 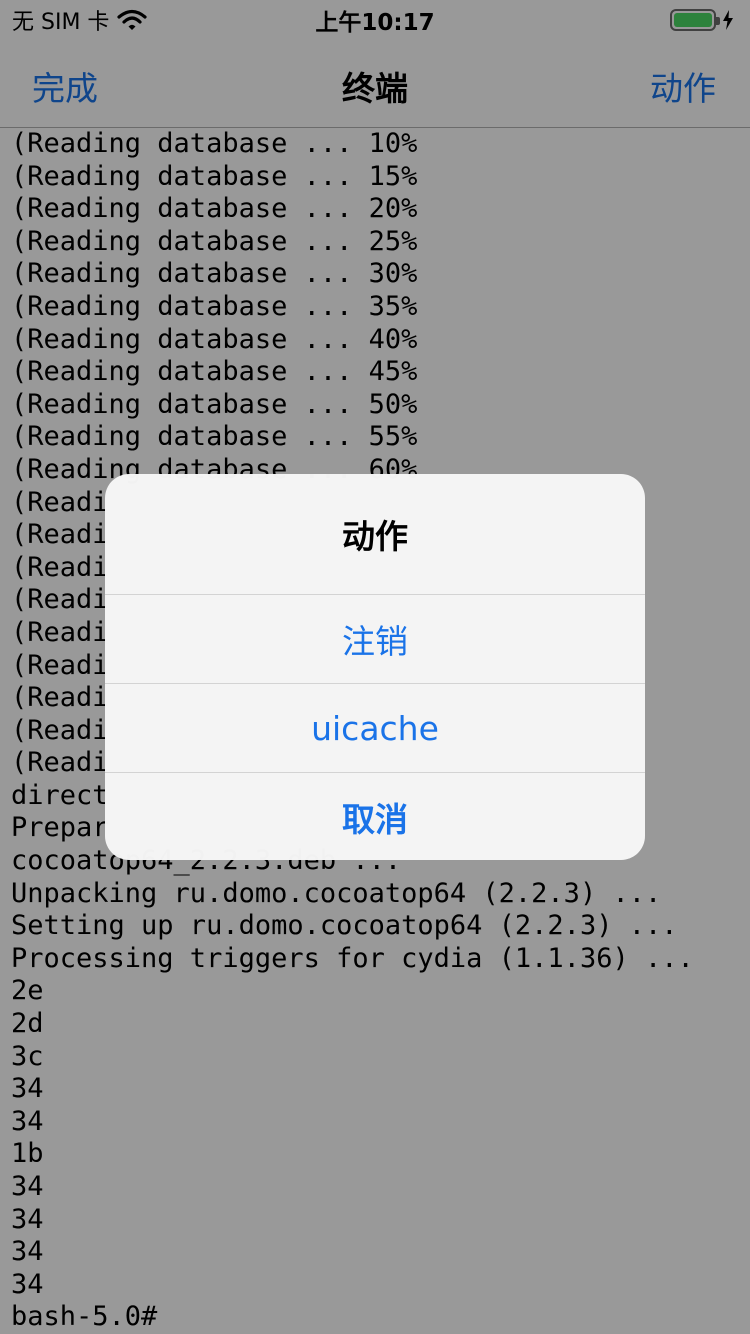 I want to click on logout-button: 注销, so click(x=375, y=638).